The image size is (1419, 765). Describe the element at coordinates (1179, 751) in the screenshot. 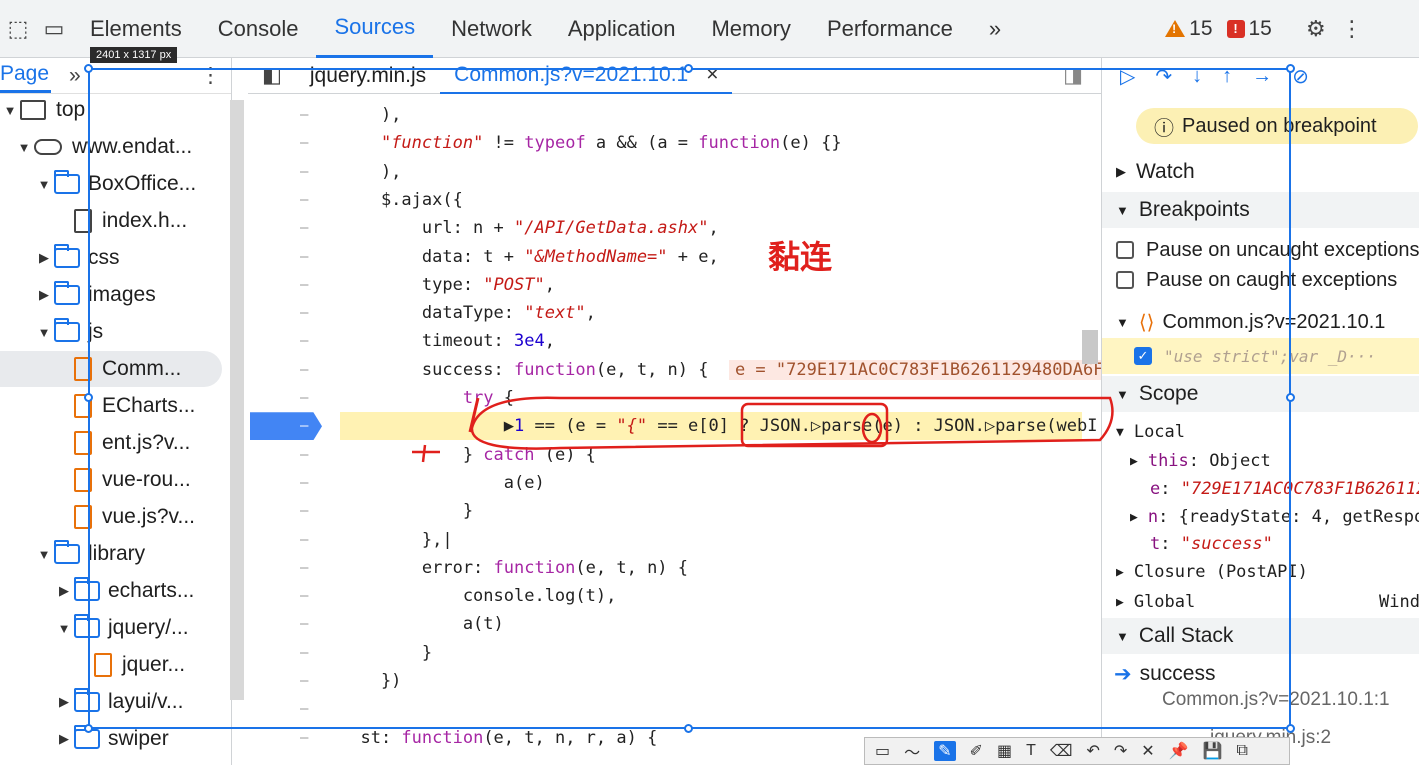

I see `pin-icon: 📌` at that location.